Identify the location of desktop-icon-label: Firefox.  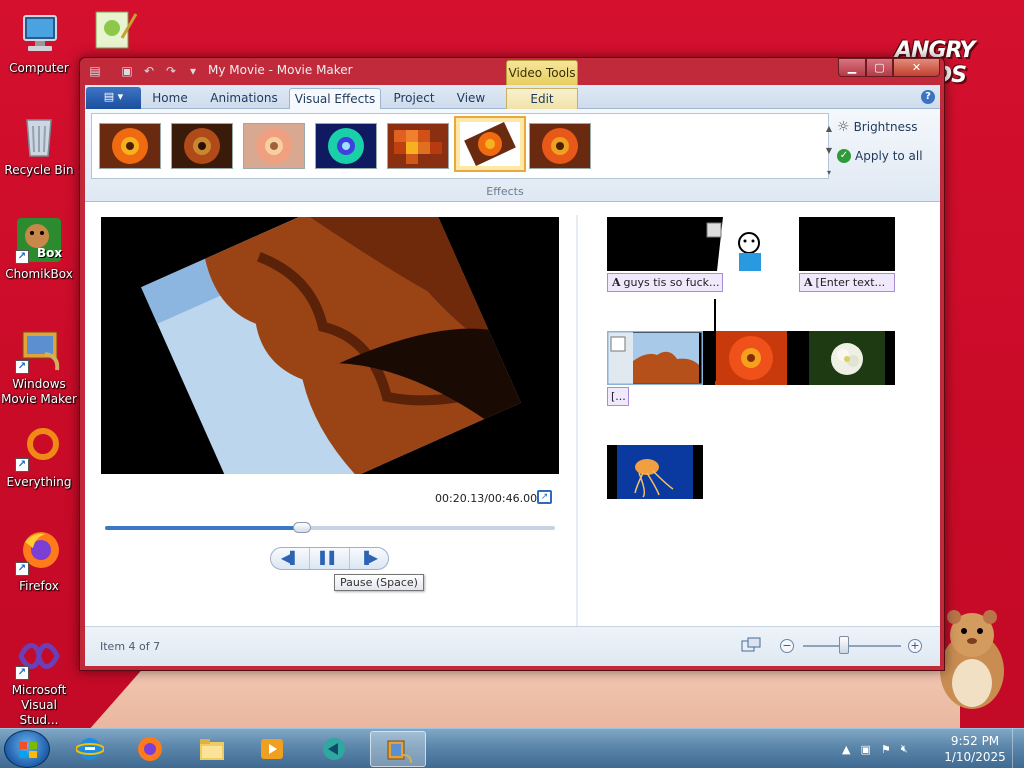
(39, 586).